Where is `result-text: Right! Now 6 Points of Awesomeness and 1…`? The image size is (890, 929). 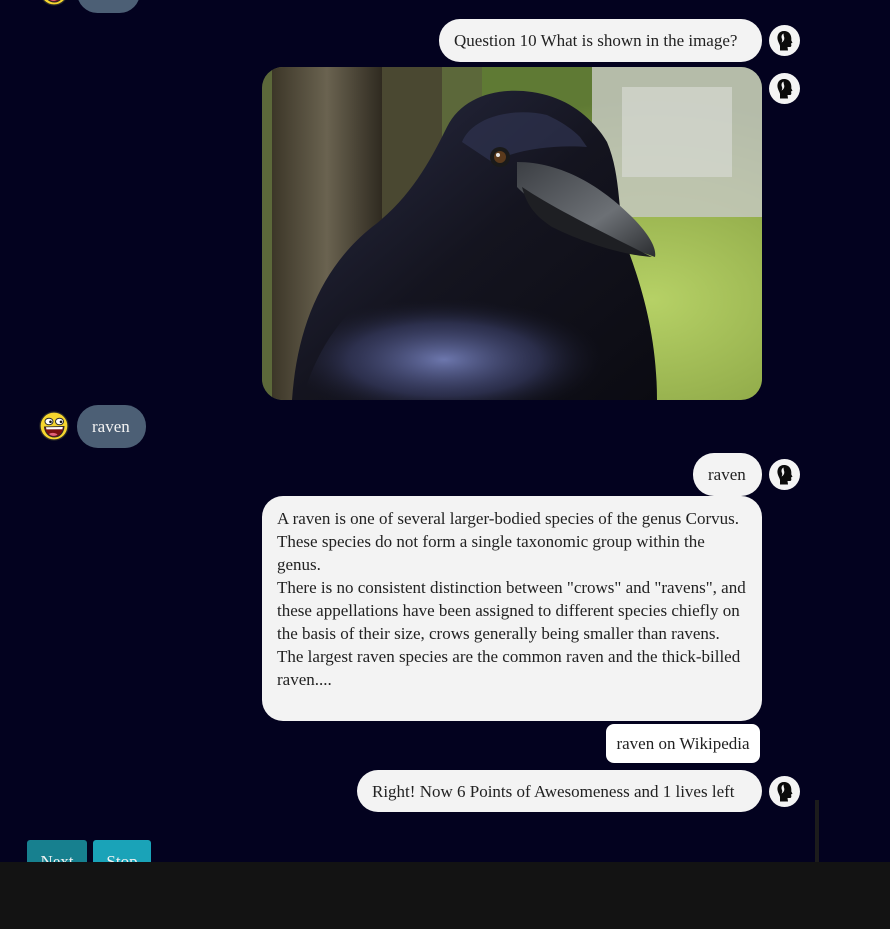 result-text: Right! Now 6 Points of Awesomeness and 1… is located at coordinates (553, 791).